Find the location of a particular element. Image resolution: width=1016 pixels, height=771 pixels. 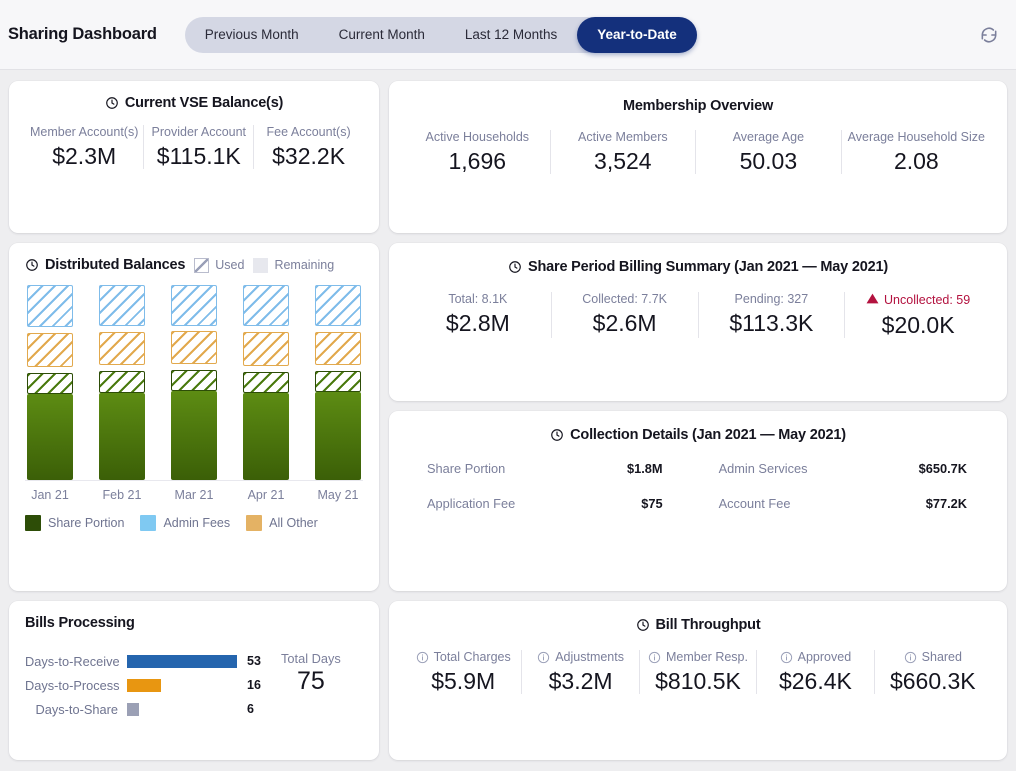

kpi-label: Average Household Size is located at coordinates (916, 137).